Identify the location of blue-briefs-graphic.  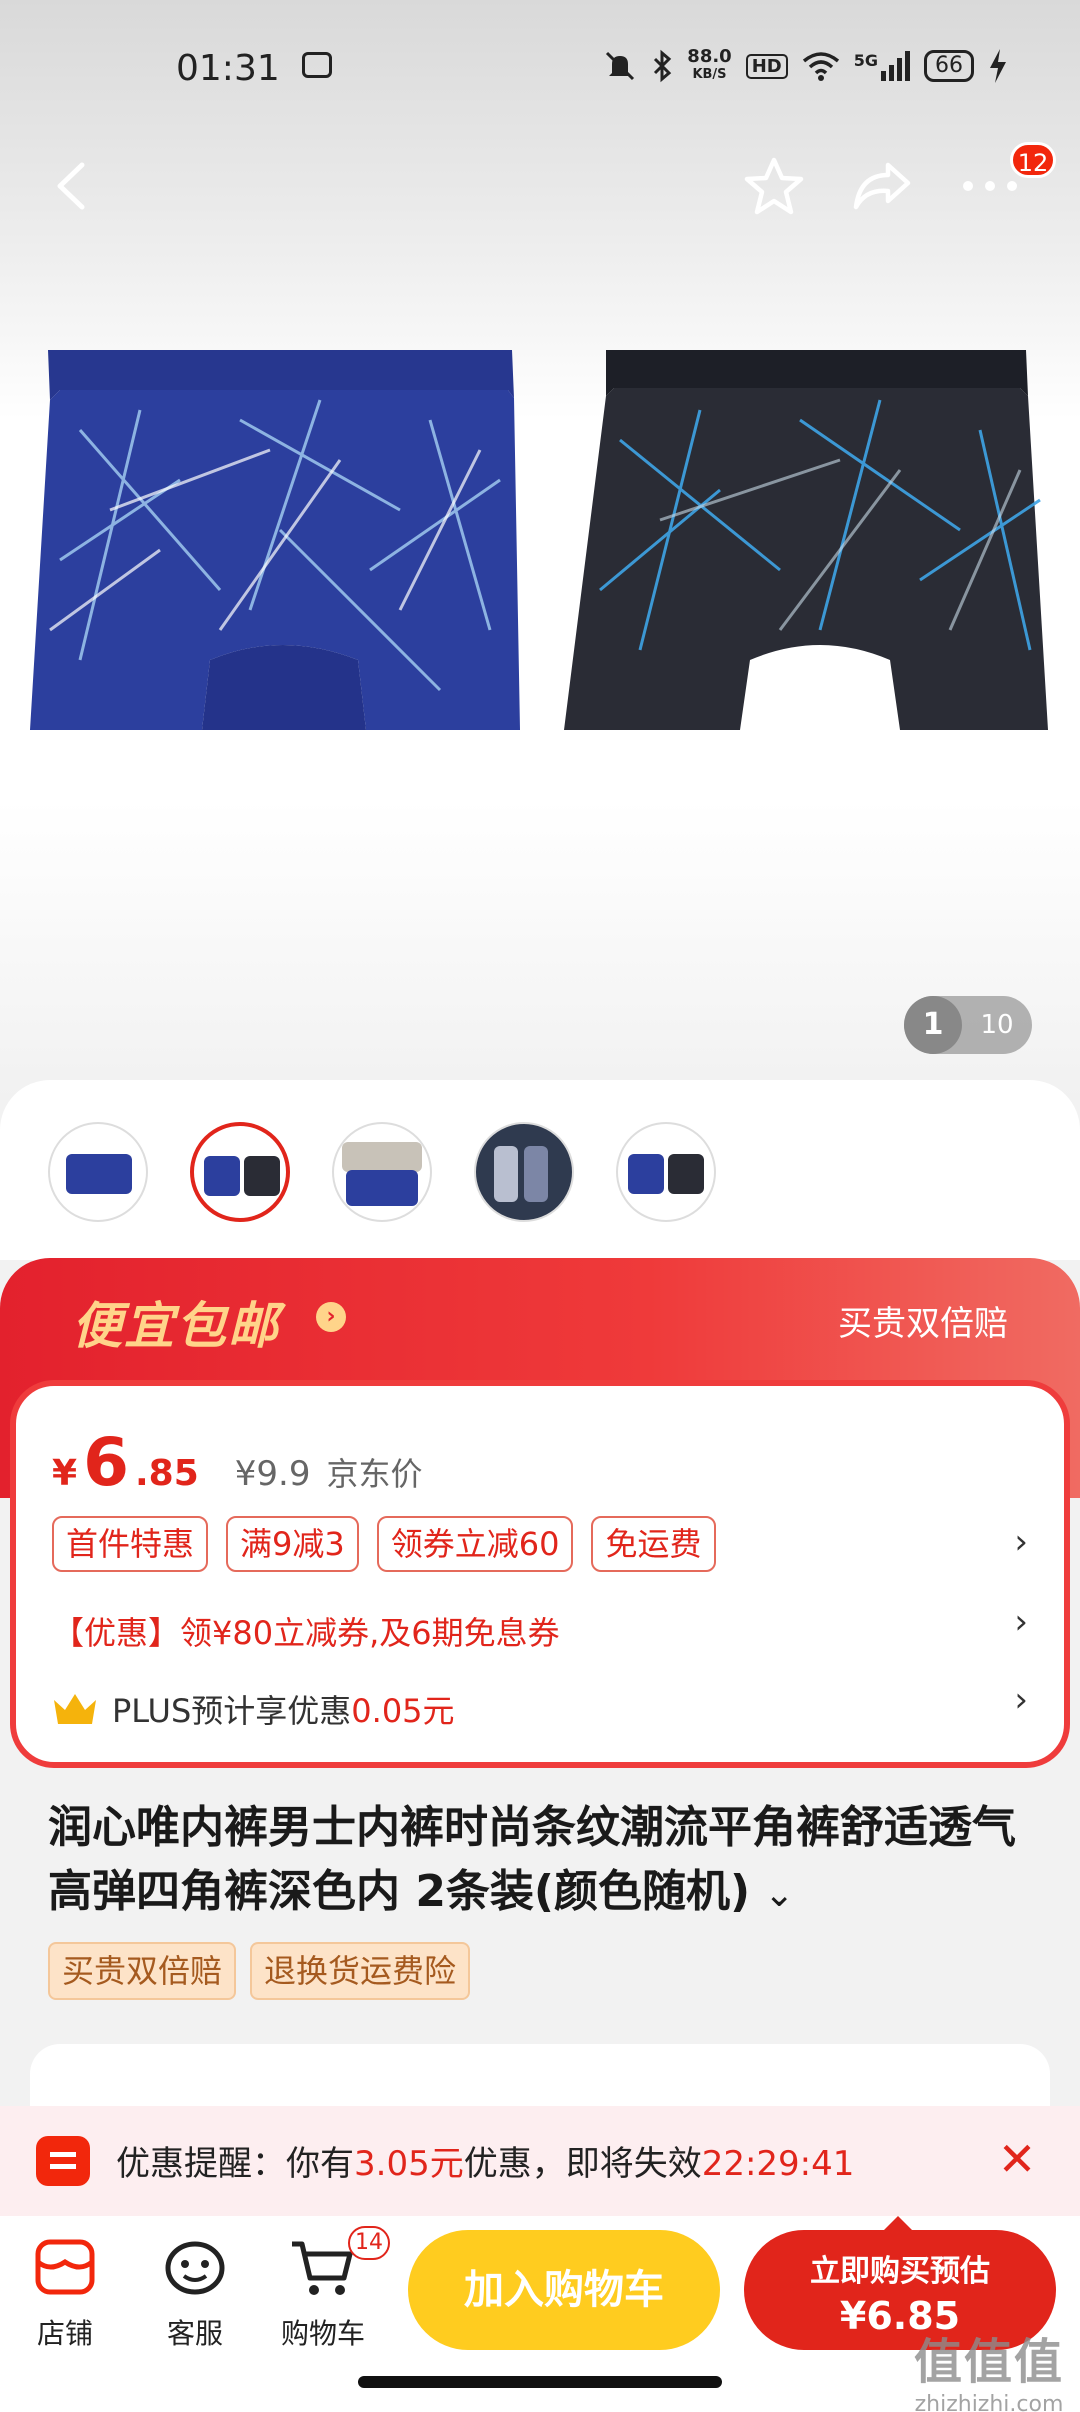
(275, 540).